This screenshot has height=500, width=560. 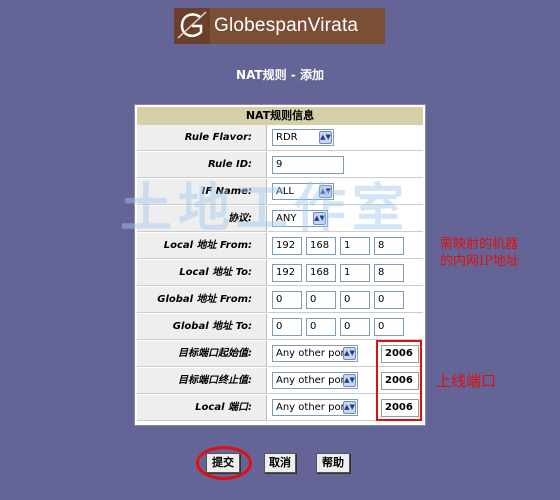 I want to click on row-local-from: Local 地址 From: 192 168 1 8, so click(x=280, y=246).